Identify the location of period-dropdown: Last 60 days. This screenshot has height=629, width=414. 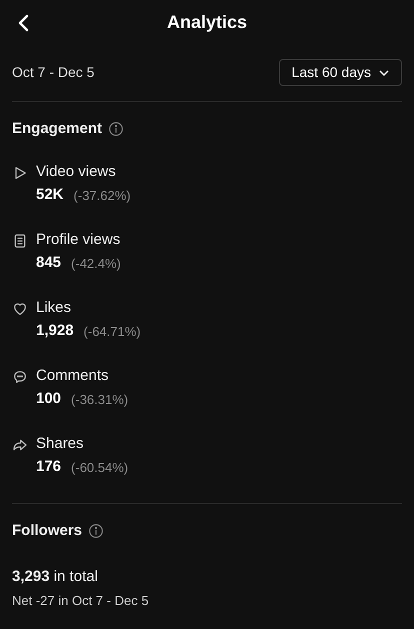
(340, 72).